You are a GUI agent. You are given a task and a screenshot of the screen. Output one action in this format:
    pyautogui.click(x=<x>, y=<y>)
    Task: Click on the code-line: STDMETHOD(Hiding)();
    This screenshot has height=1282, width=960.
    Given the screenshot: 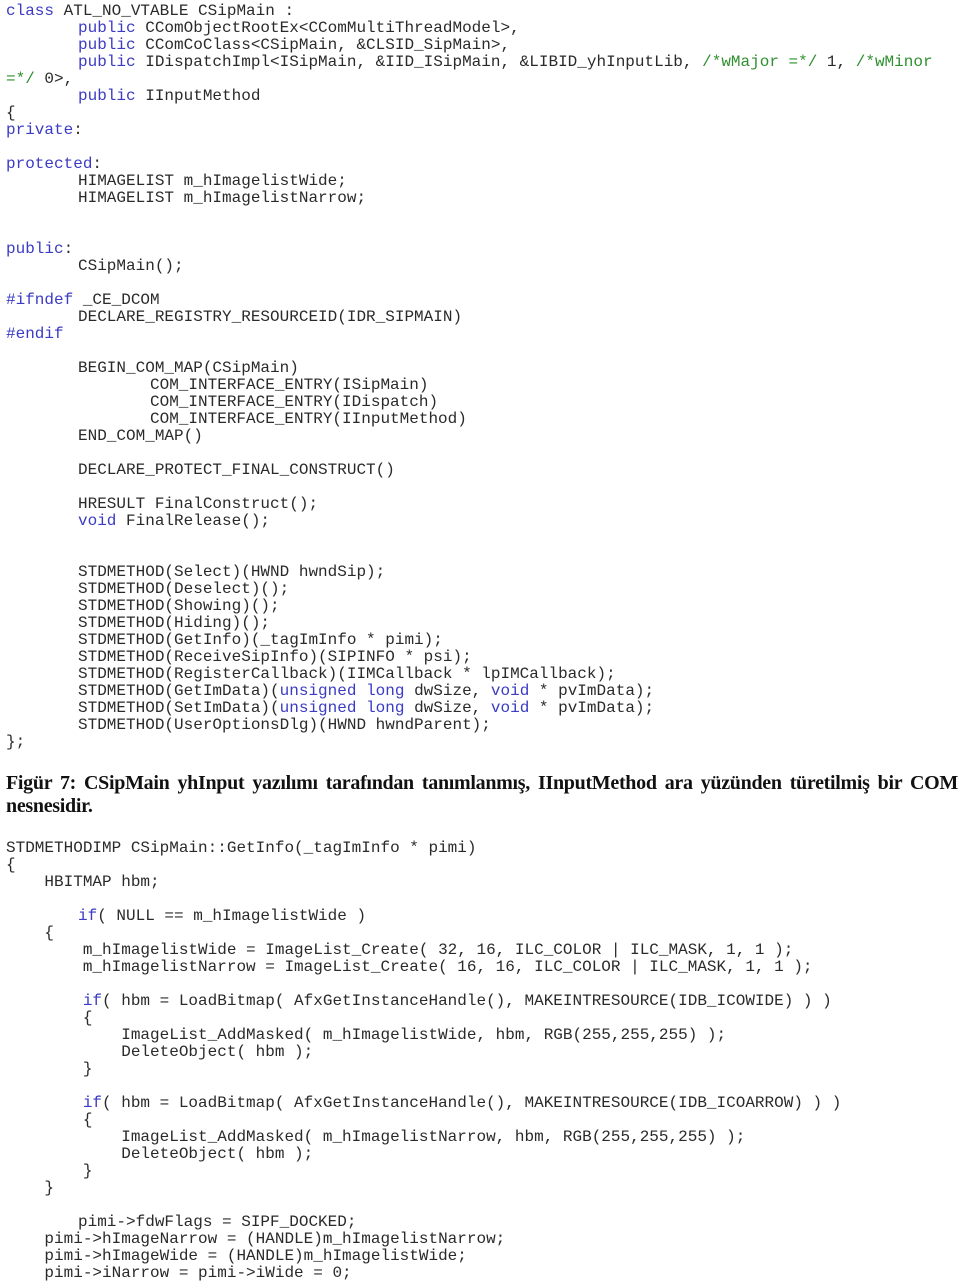 What is the action you would take?
    pyautogui.click(x=138, y=623)
    